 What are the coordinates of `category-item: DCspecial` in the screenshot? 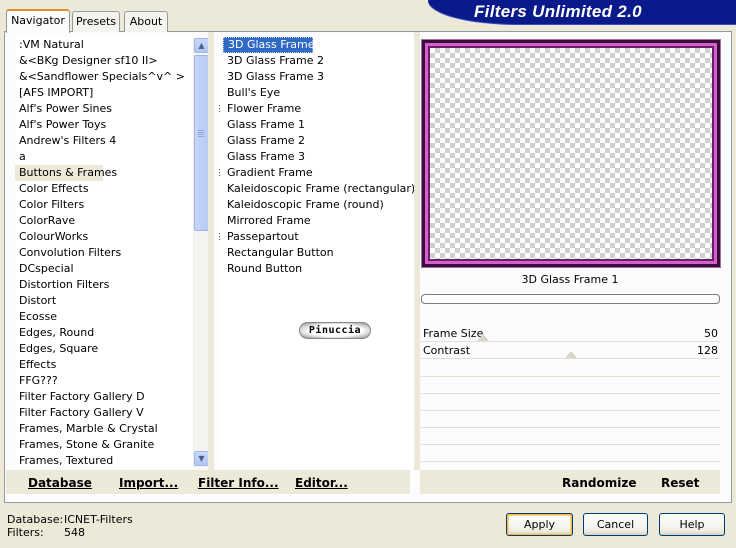 It's located at (104, 269).